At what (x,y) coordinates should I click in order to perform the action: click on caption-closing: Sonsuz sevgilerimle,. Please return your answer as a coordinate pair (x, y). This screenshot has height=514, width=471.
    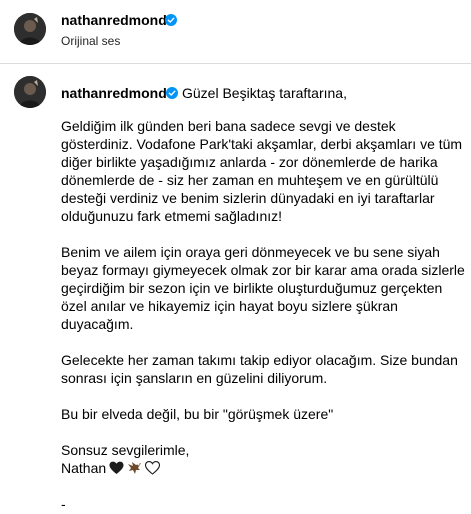
    Looking at the image, I should click on (125, 450).